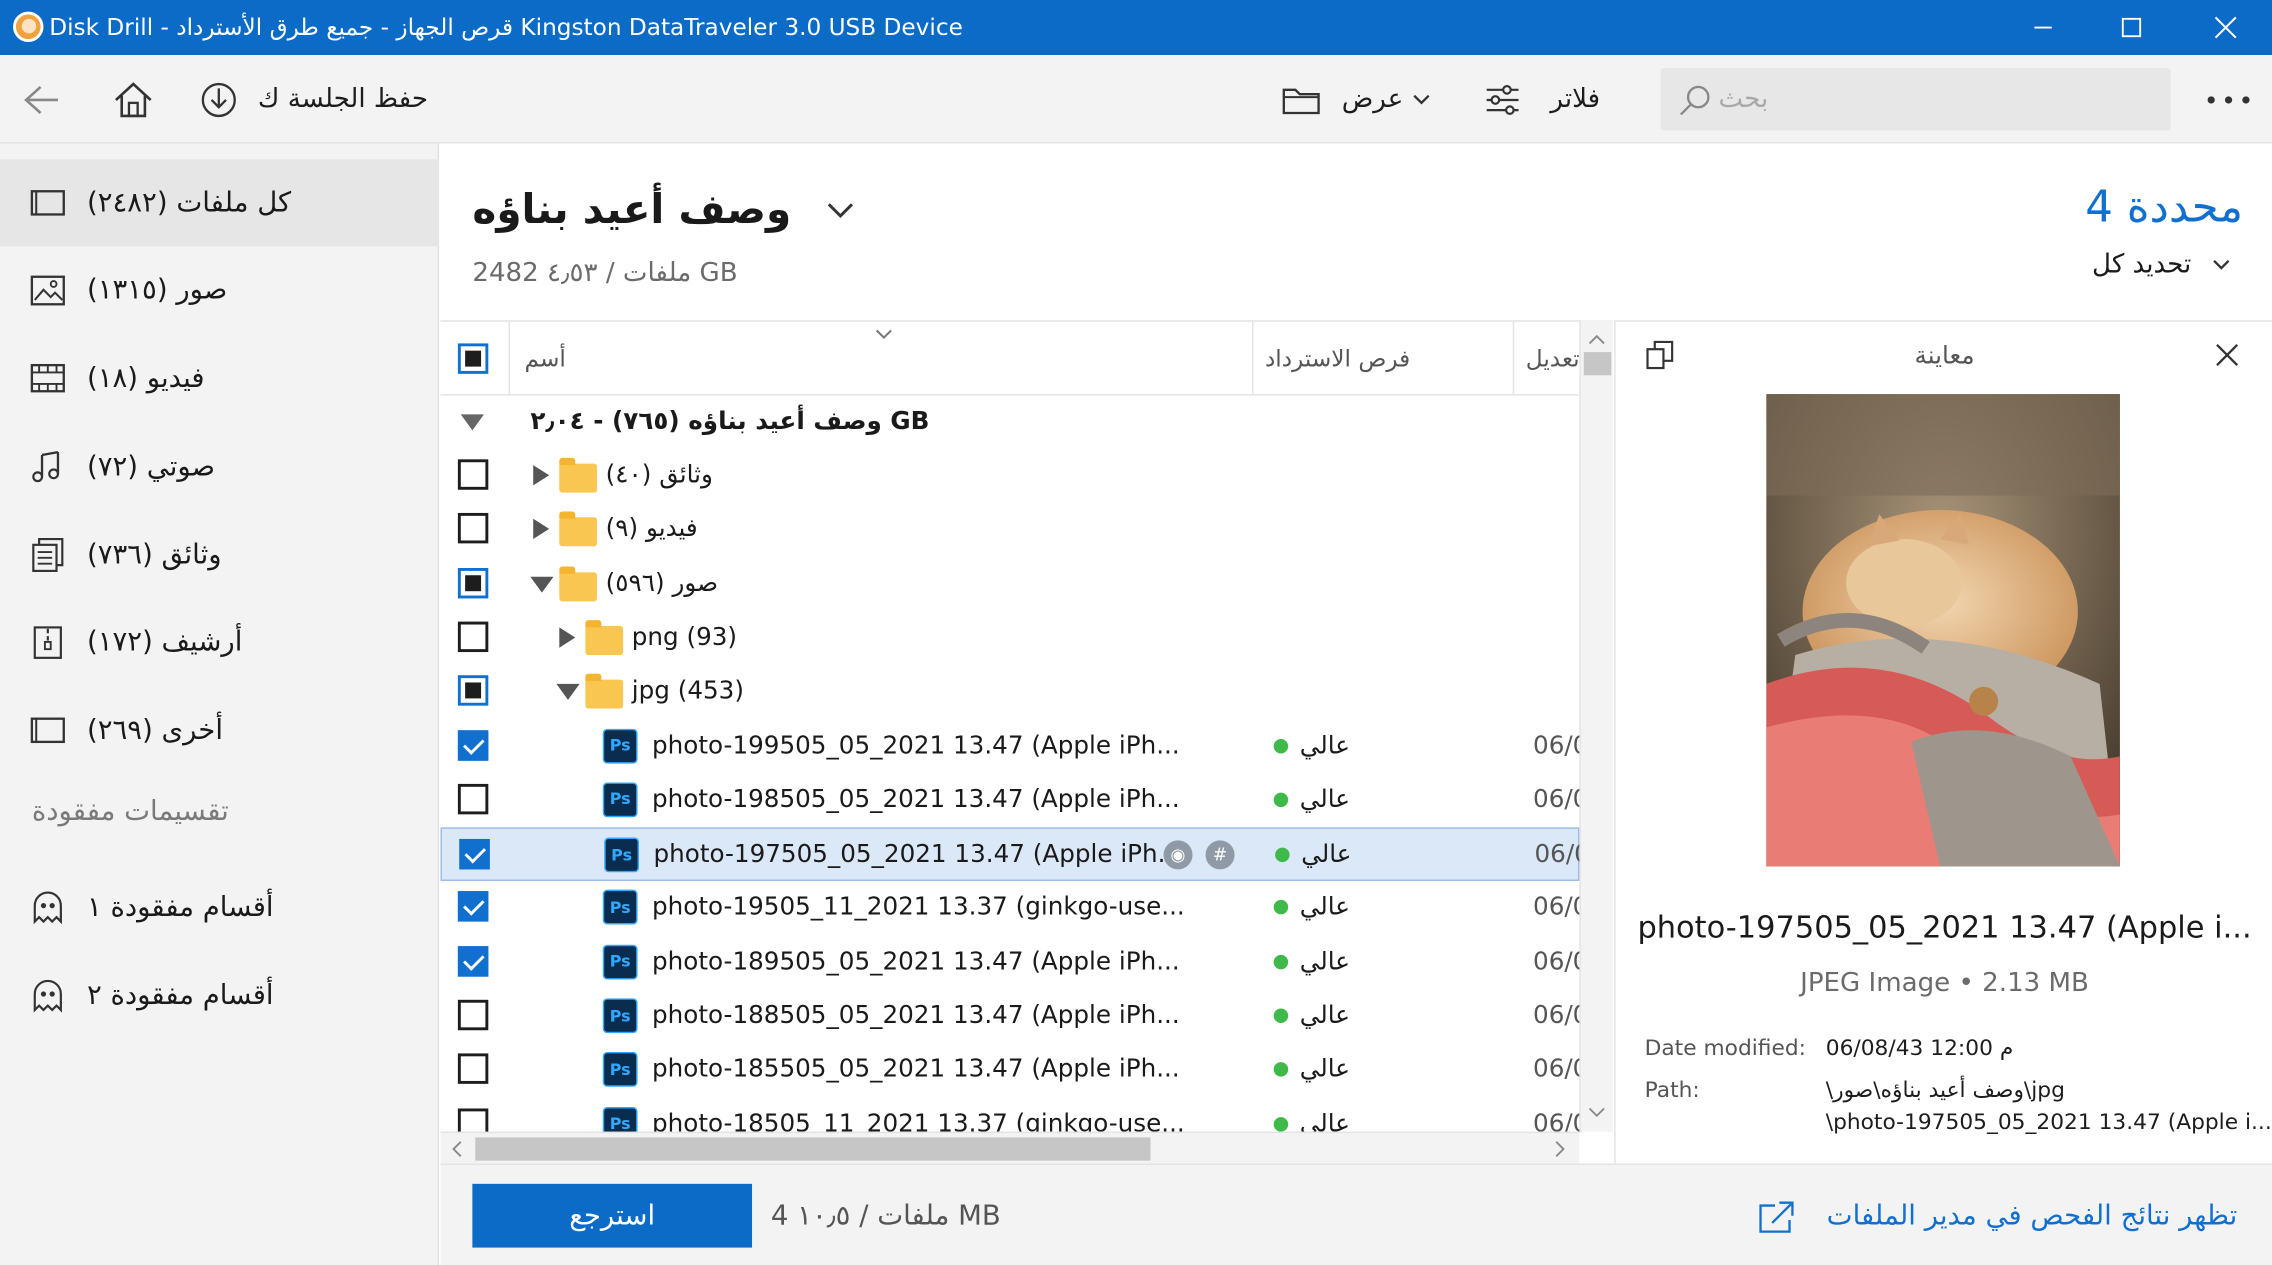 This screenshot has height=1265, width=2272. Describe the element at coordinates (145, 378) in the screenshot. I see `sidebar-item-label: فيديو (١٨)` at that location.